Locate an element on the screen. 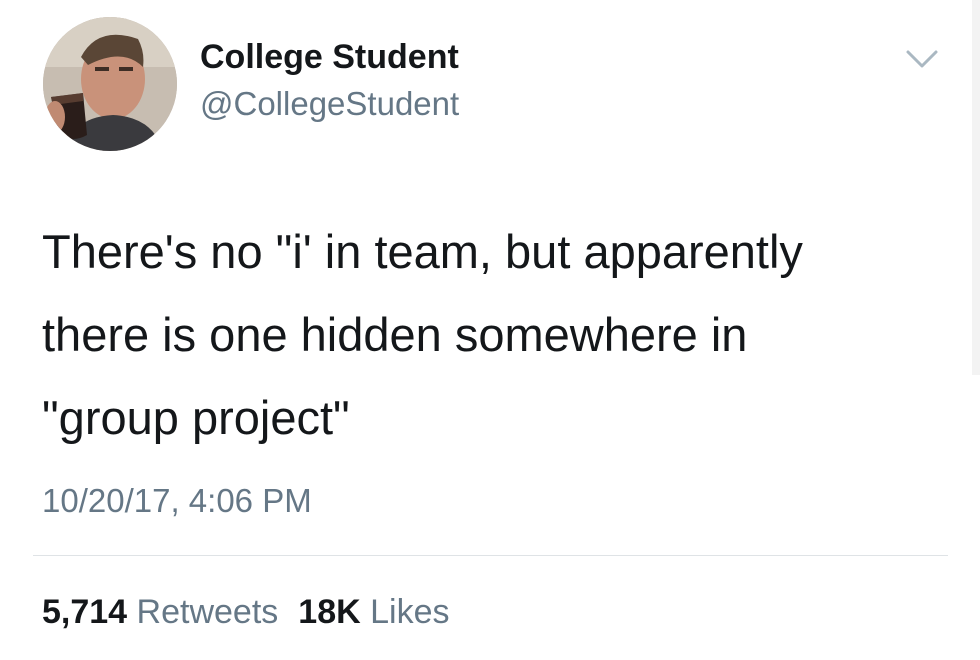 The width and height of the screenshot is (980, 660). avatar is located at coordinates (110, 84).